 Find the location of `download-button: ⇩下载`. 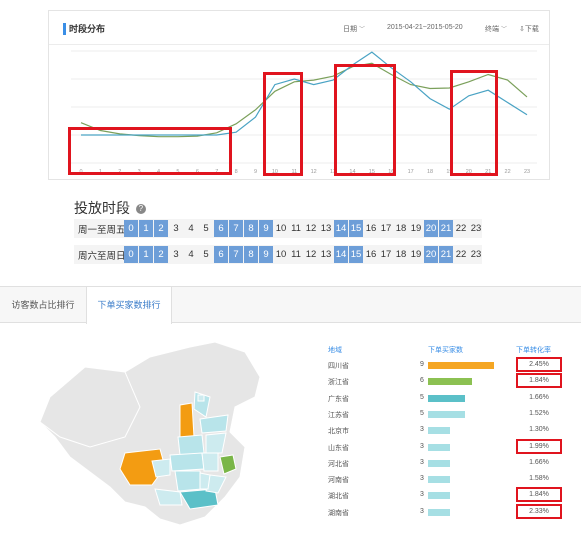

download-button: ⇩下载 is located at coordinates (529, 29).